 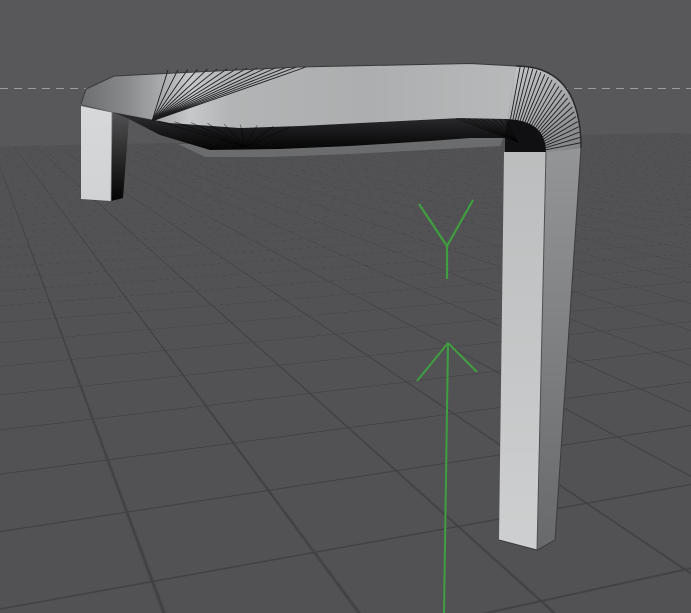 What do you see at coordinates (446, 239) in the screenshot?
I see `y-axis-label-glyph` at bounding box center [446, 239].